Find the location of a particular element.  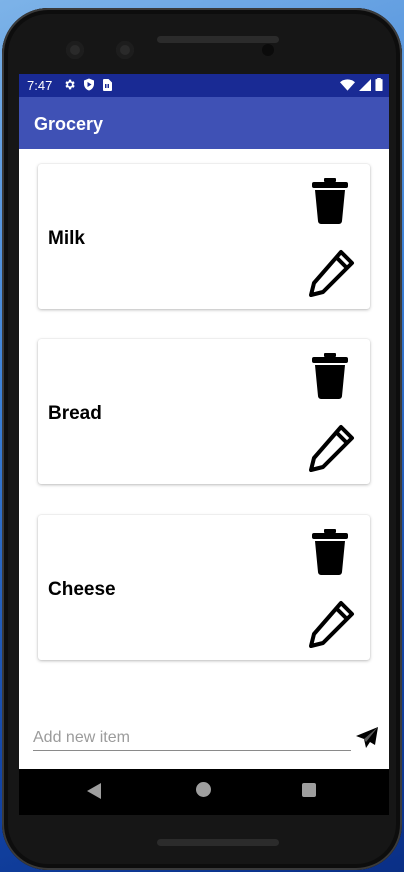

system-nav-bar is located at coordinates (204, 792).